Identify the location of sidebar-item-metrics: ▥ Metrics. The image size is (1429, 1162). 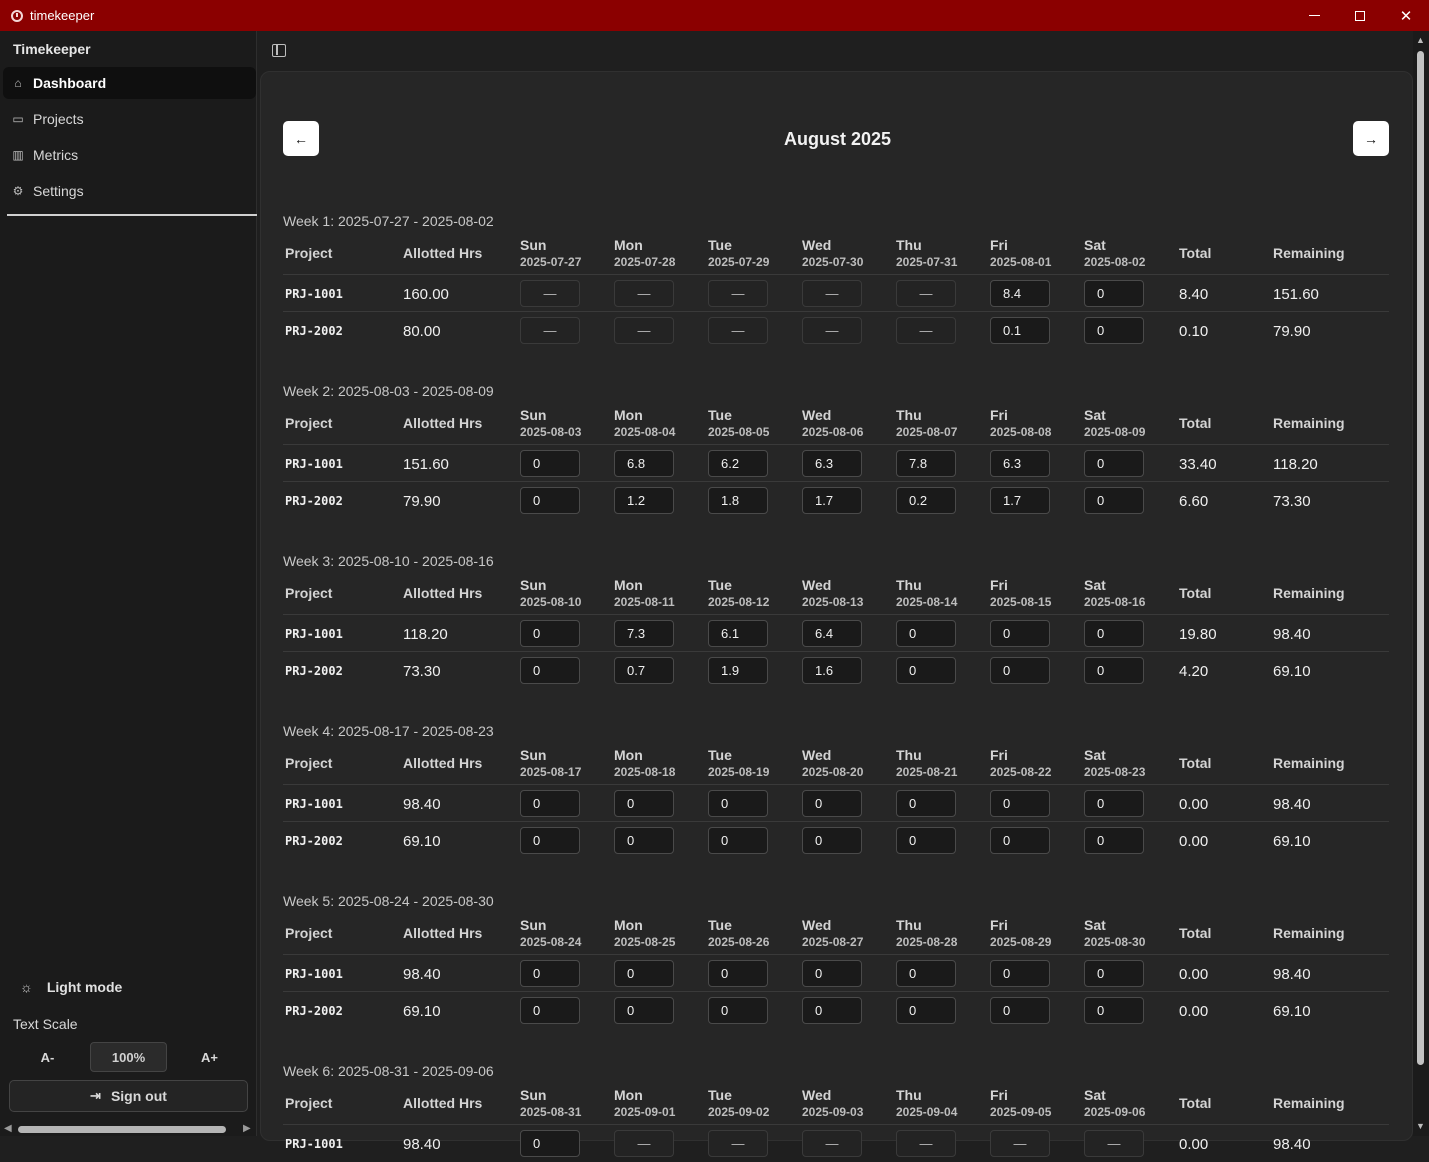
(129, 155).